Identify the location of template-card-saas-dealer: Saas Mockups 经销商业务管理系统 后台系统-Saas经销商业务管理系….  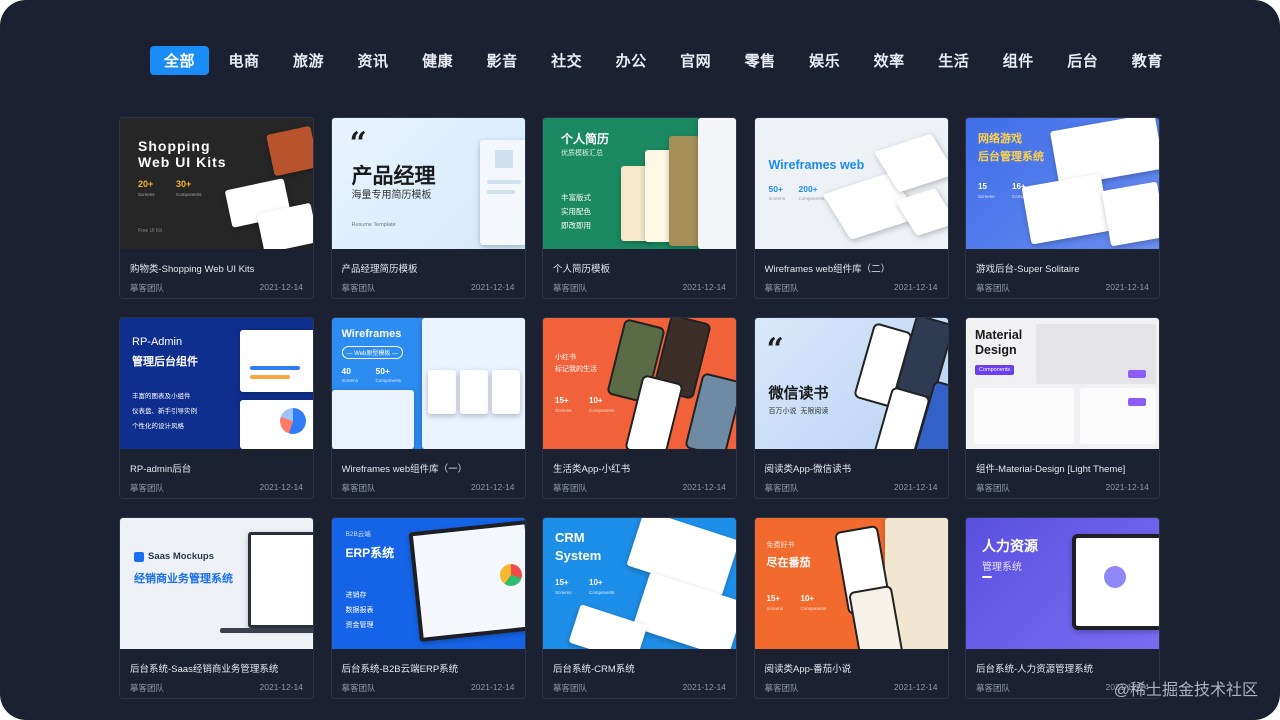
(216, 608).